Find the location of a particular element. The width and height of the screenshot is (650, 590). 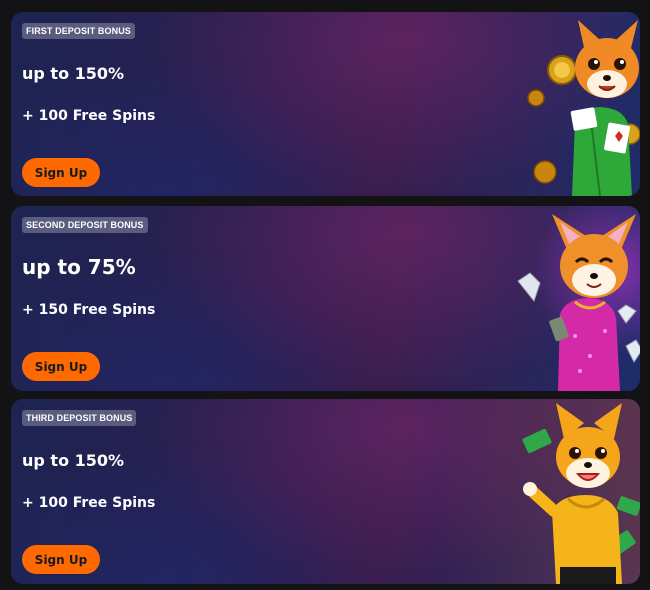

promo-tag: THIRD DEPOSIT BONUS is located at coordinates (79, 418).